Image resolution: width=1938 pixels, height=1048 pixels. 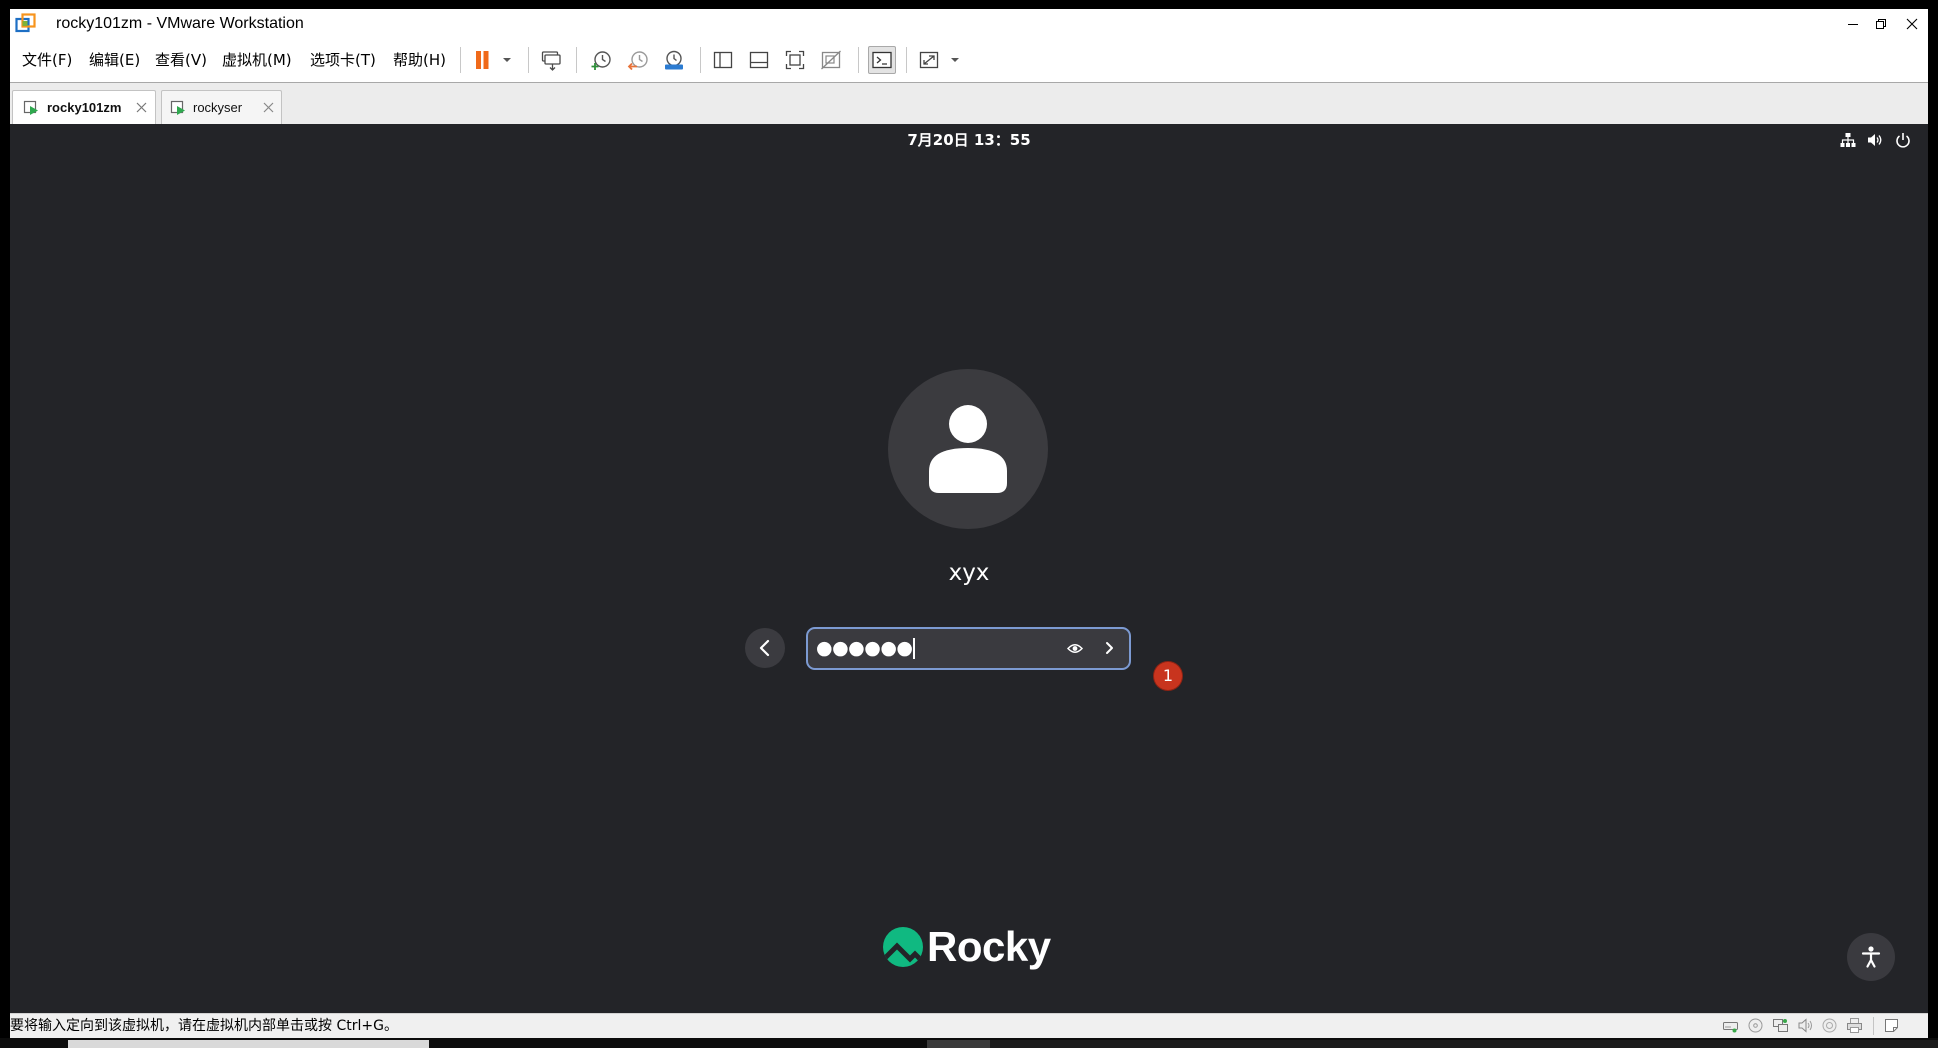 I want to click on volume-icon, so click(x=1875, y=140).